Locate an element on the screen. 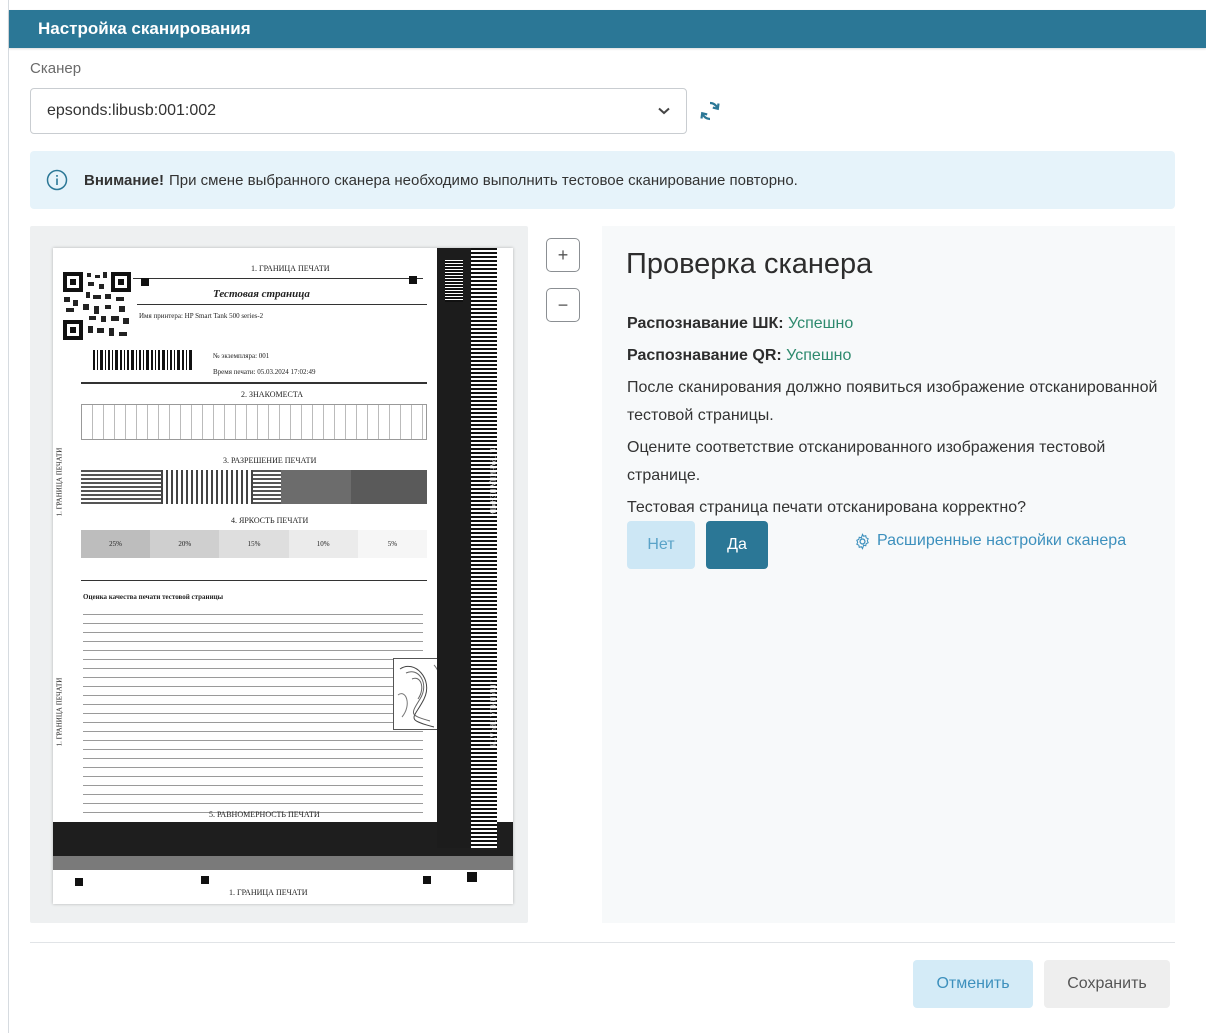 Image resolution: width=1206 pixels, height=1033 pixels. barcode-label: Распознавание ШК: is located at coordinates (705, 323).